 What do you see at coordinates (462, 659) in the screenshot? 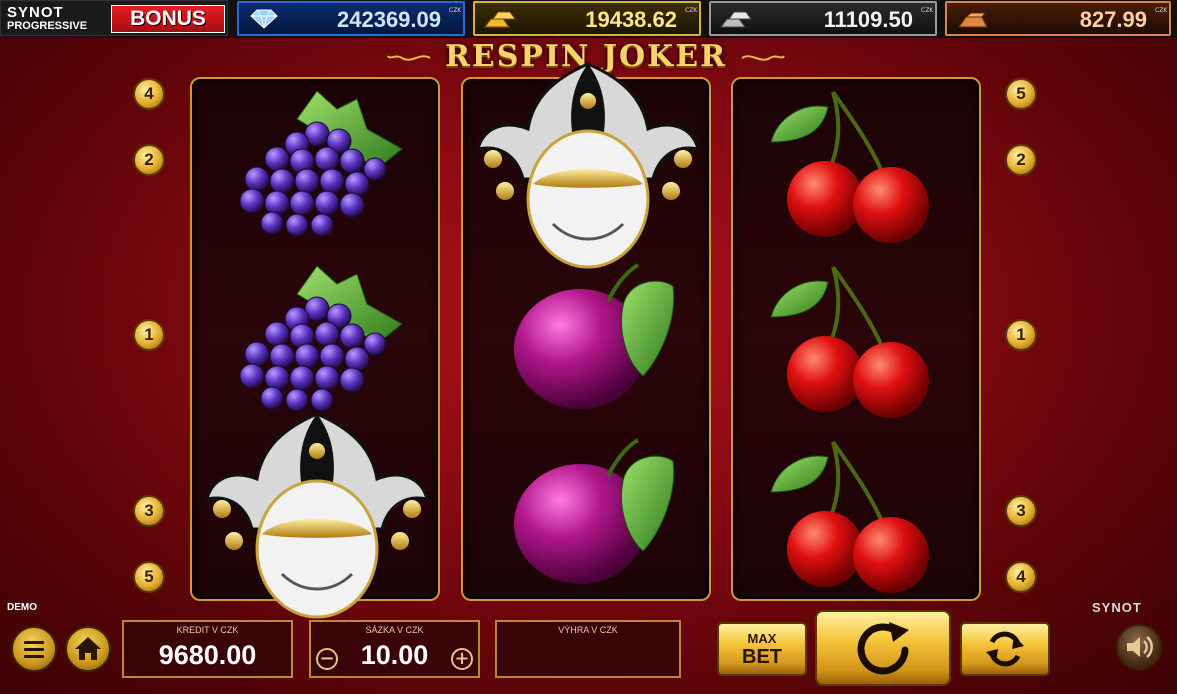
I see `bet-increase-button: +` at bounding box center [462, 659].